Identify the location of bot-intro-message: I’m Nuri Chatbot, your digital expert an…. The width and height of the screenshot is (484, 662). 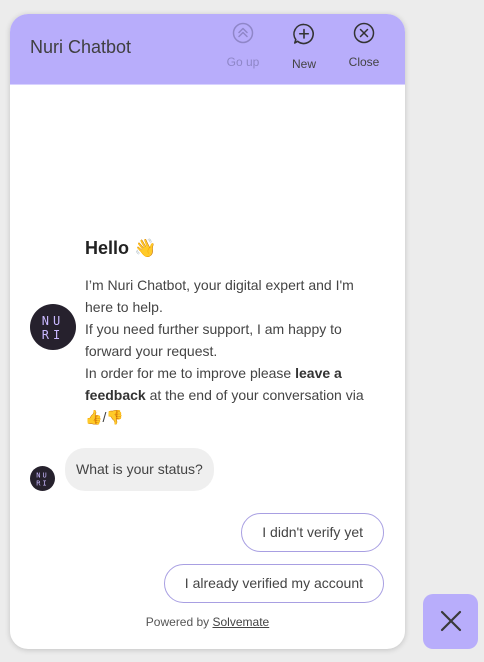
(235, 351).